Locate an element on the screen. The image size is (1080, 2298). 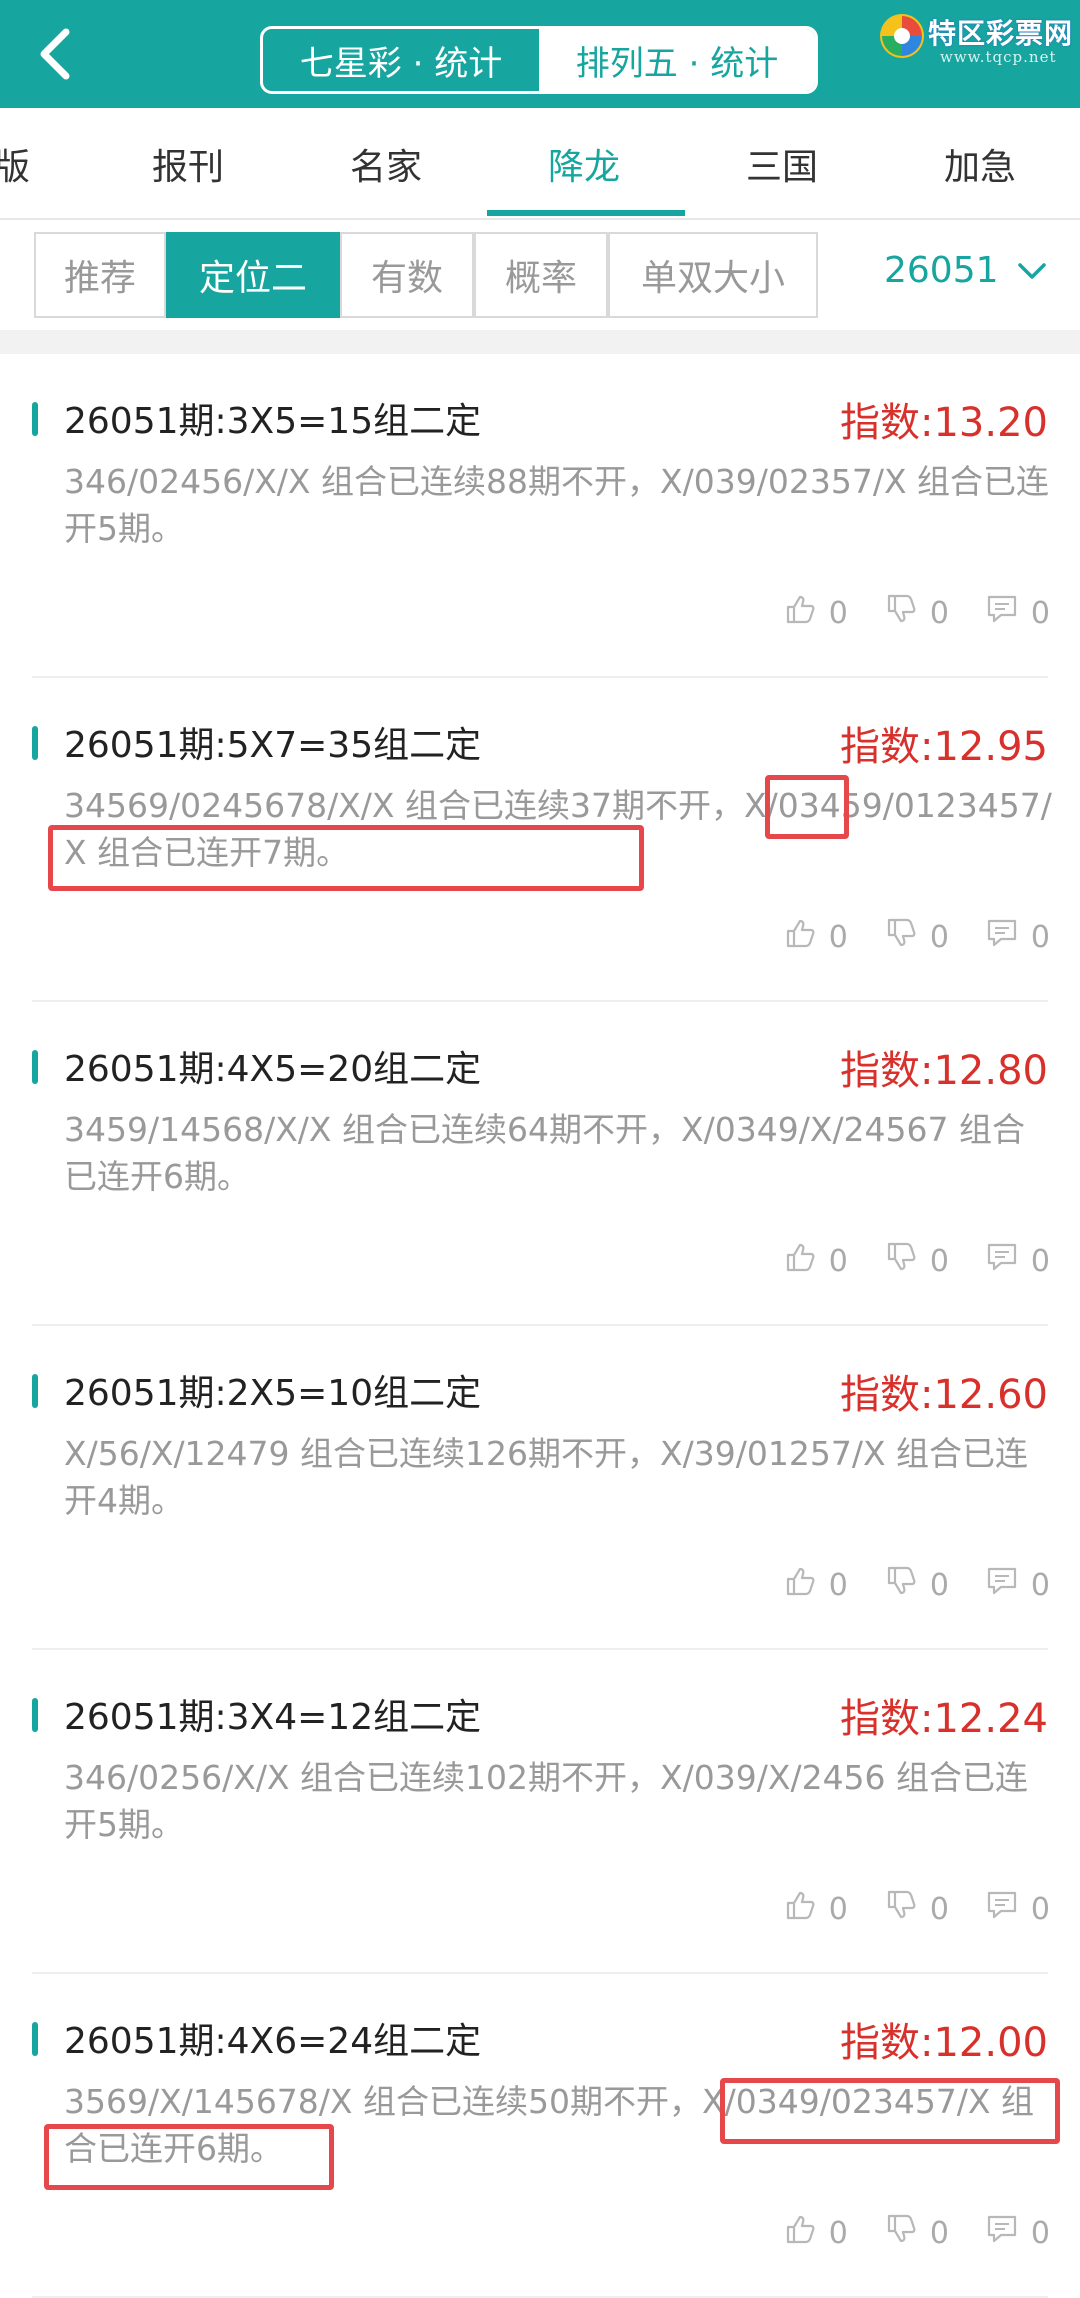
filter-row: 推荐 定位二 有数 概率 单双大小 26051 is located at coordinates (540, 275).